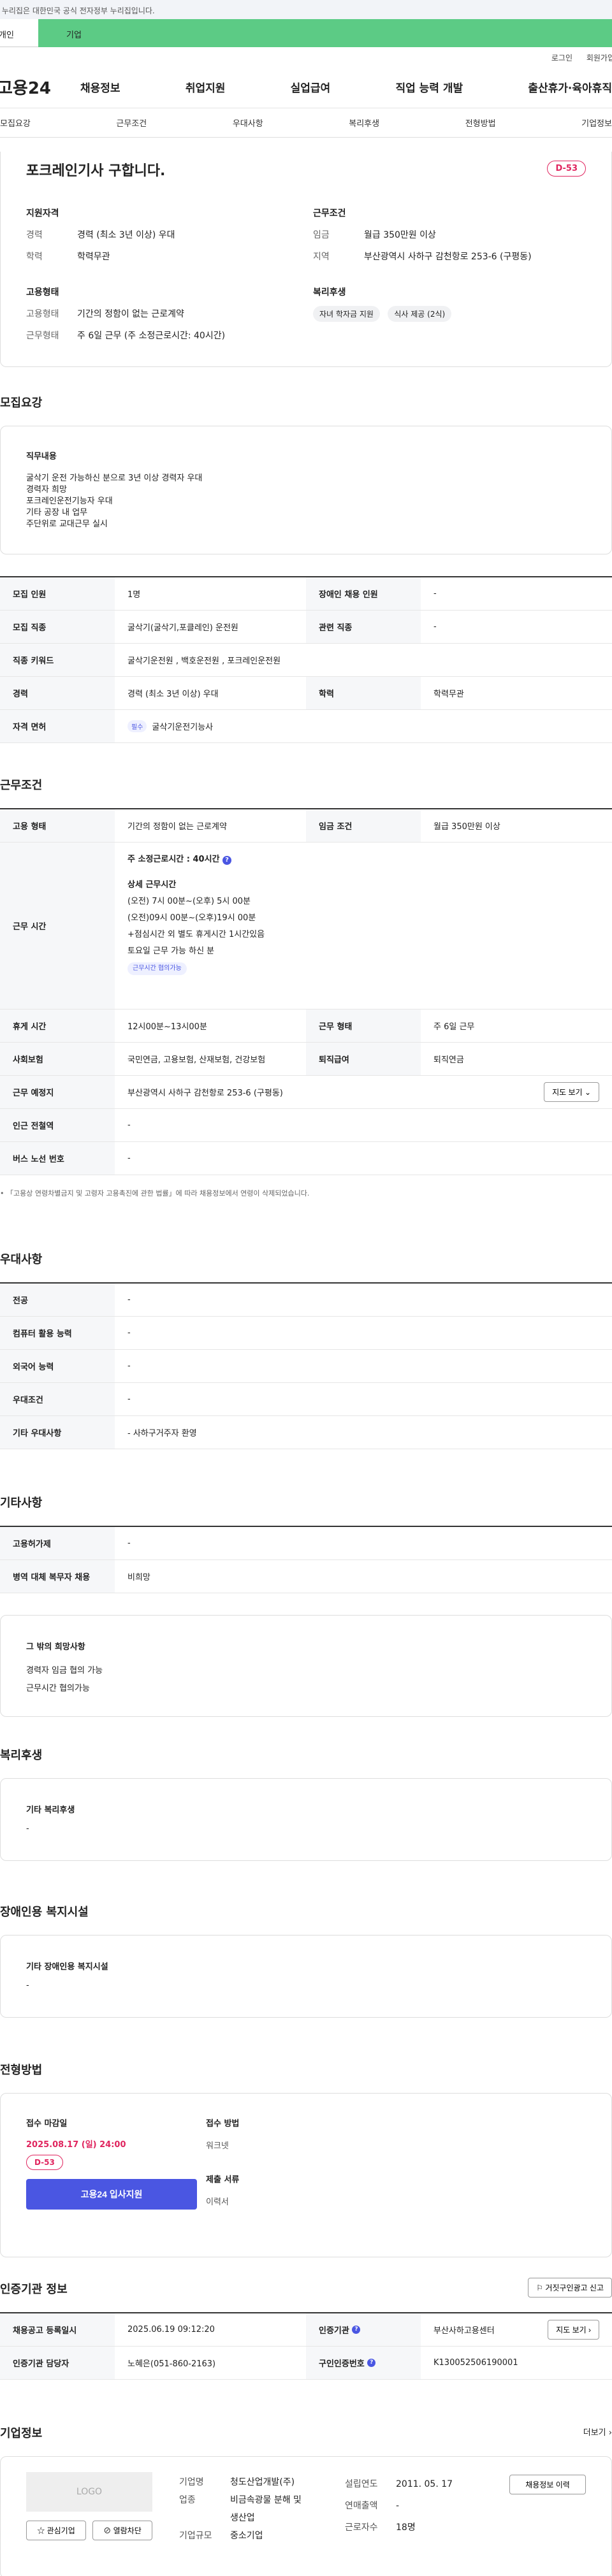 The width and height of the screenshot is (612, 2576). What do you see at coordinates (107, 2530) in the screenshot?
I see `block-icon: ⊘` at bounding box center [107, 2530].